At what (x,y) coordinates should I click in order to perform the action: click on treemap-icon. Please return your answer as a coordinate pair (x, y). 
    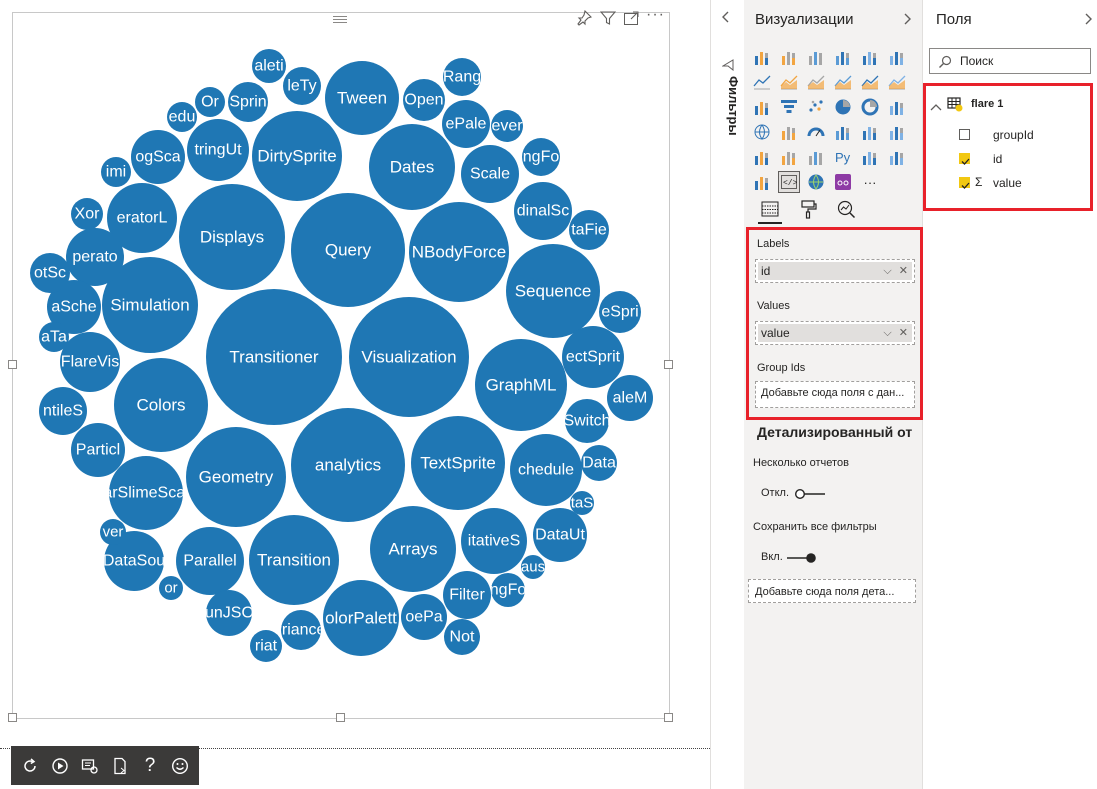
    Looking at the image, I should click on (897, 107).